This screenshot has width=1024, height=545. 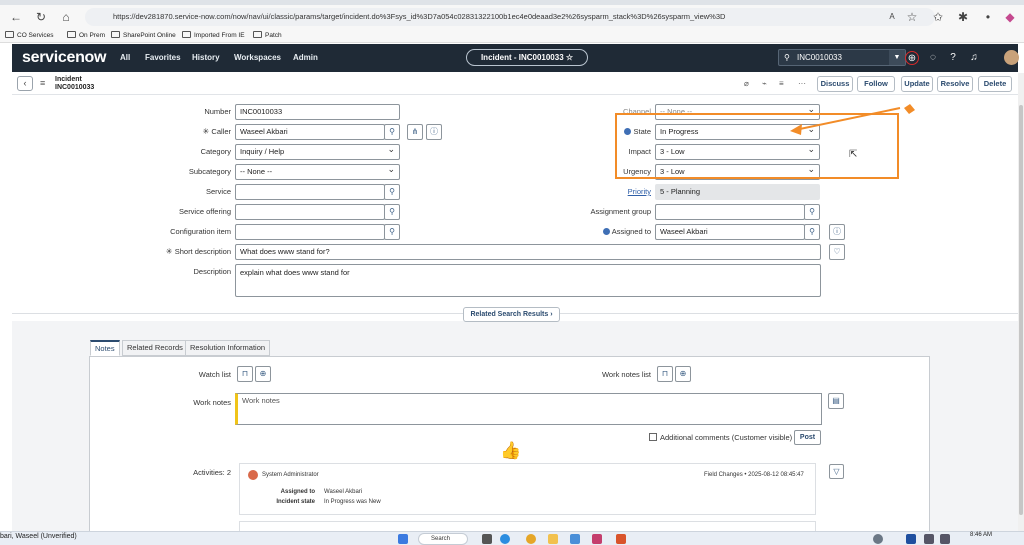 What do you see at coordinates (228, 348) in the screenshot?
I see `tab-resolution-information: Resolution Information` at bounding box center [228, 348].